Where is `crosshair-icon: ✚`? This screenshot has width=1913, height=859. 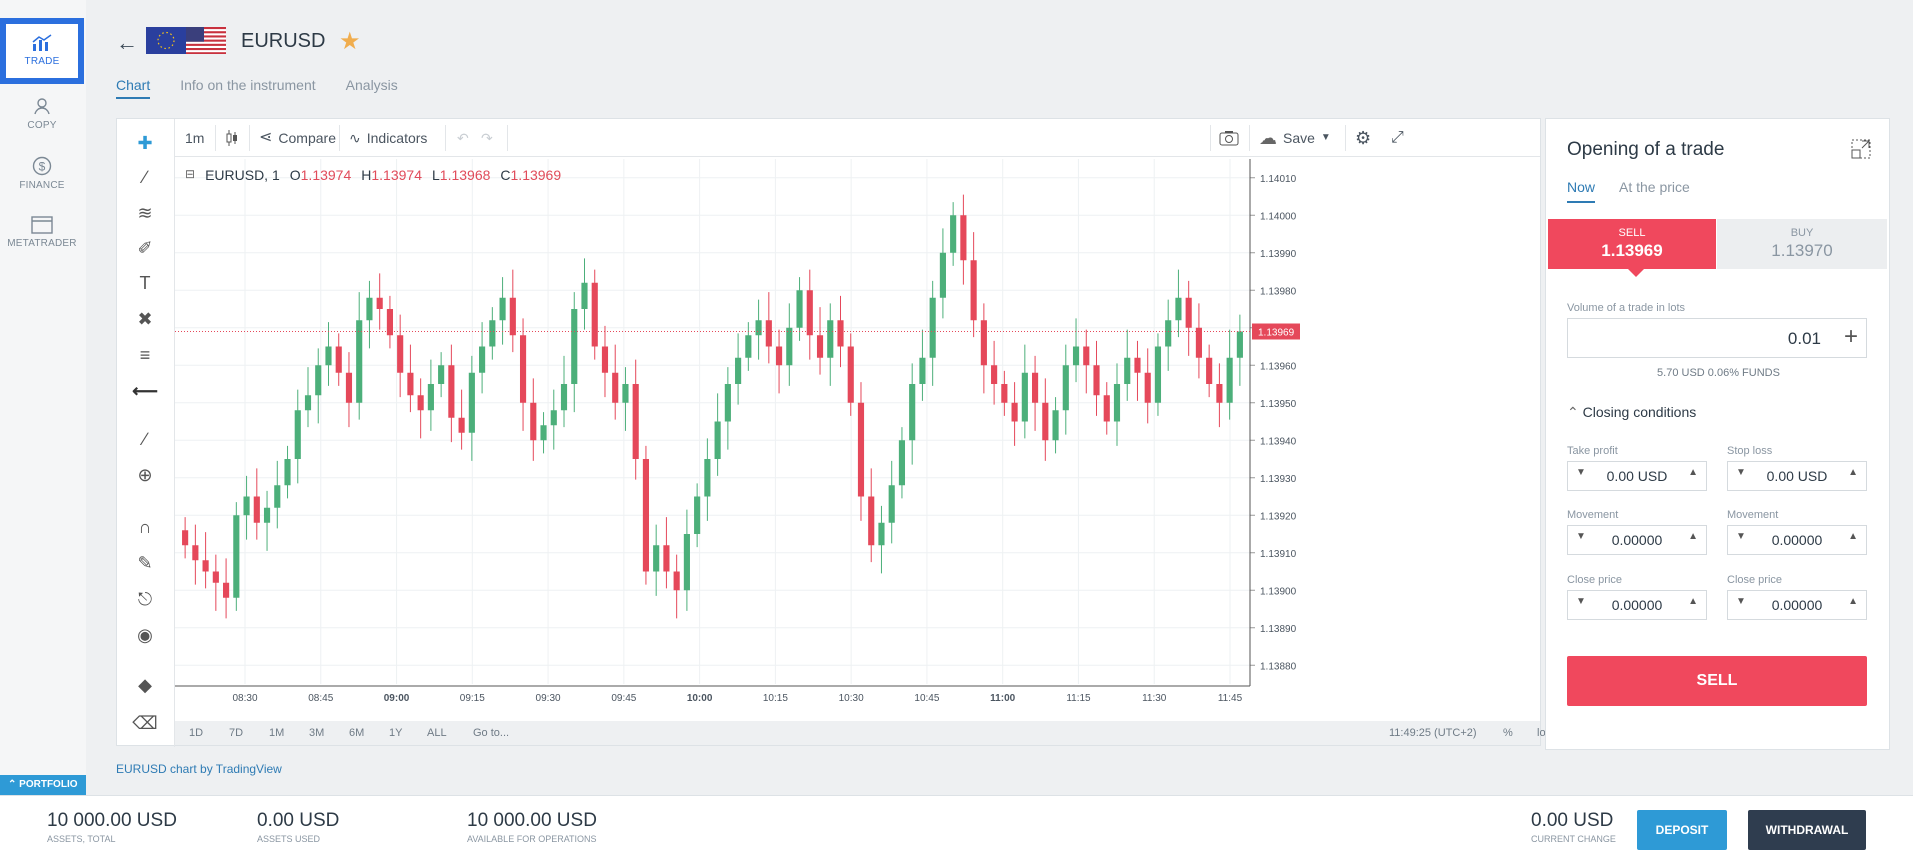 crosshair-icon: ✚ is located at coordinates (145, 143).